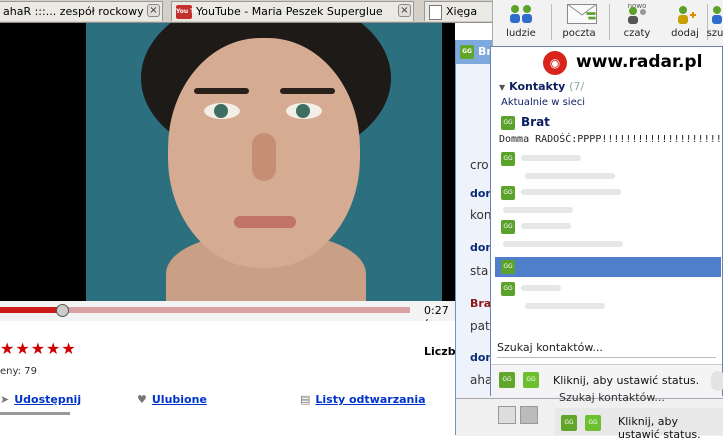 The height and width of the screenshot is (441, 723). I want to click on share-button: ➤ Udostępnij, so click(40, 399).